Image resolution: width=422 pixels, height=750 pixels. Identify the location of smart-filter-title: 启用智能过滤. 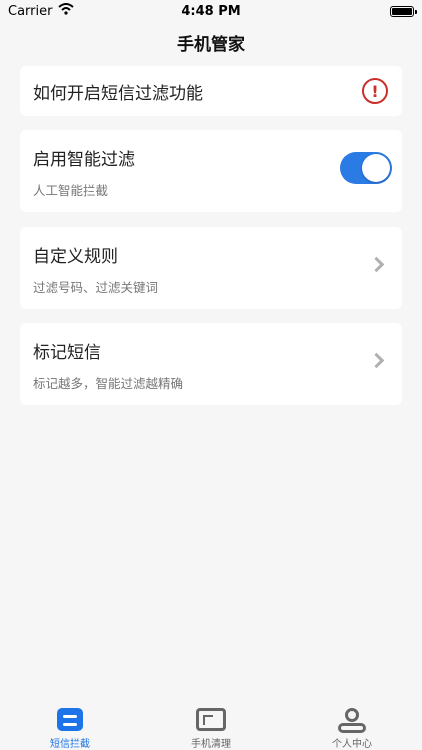
(84, 160).